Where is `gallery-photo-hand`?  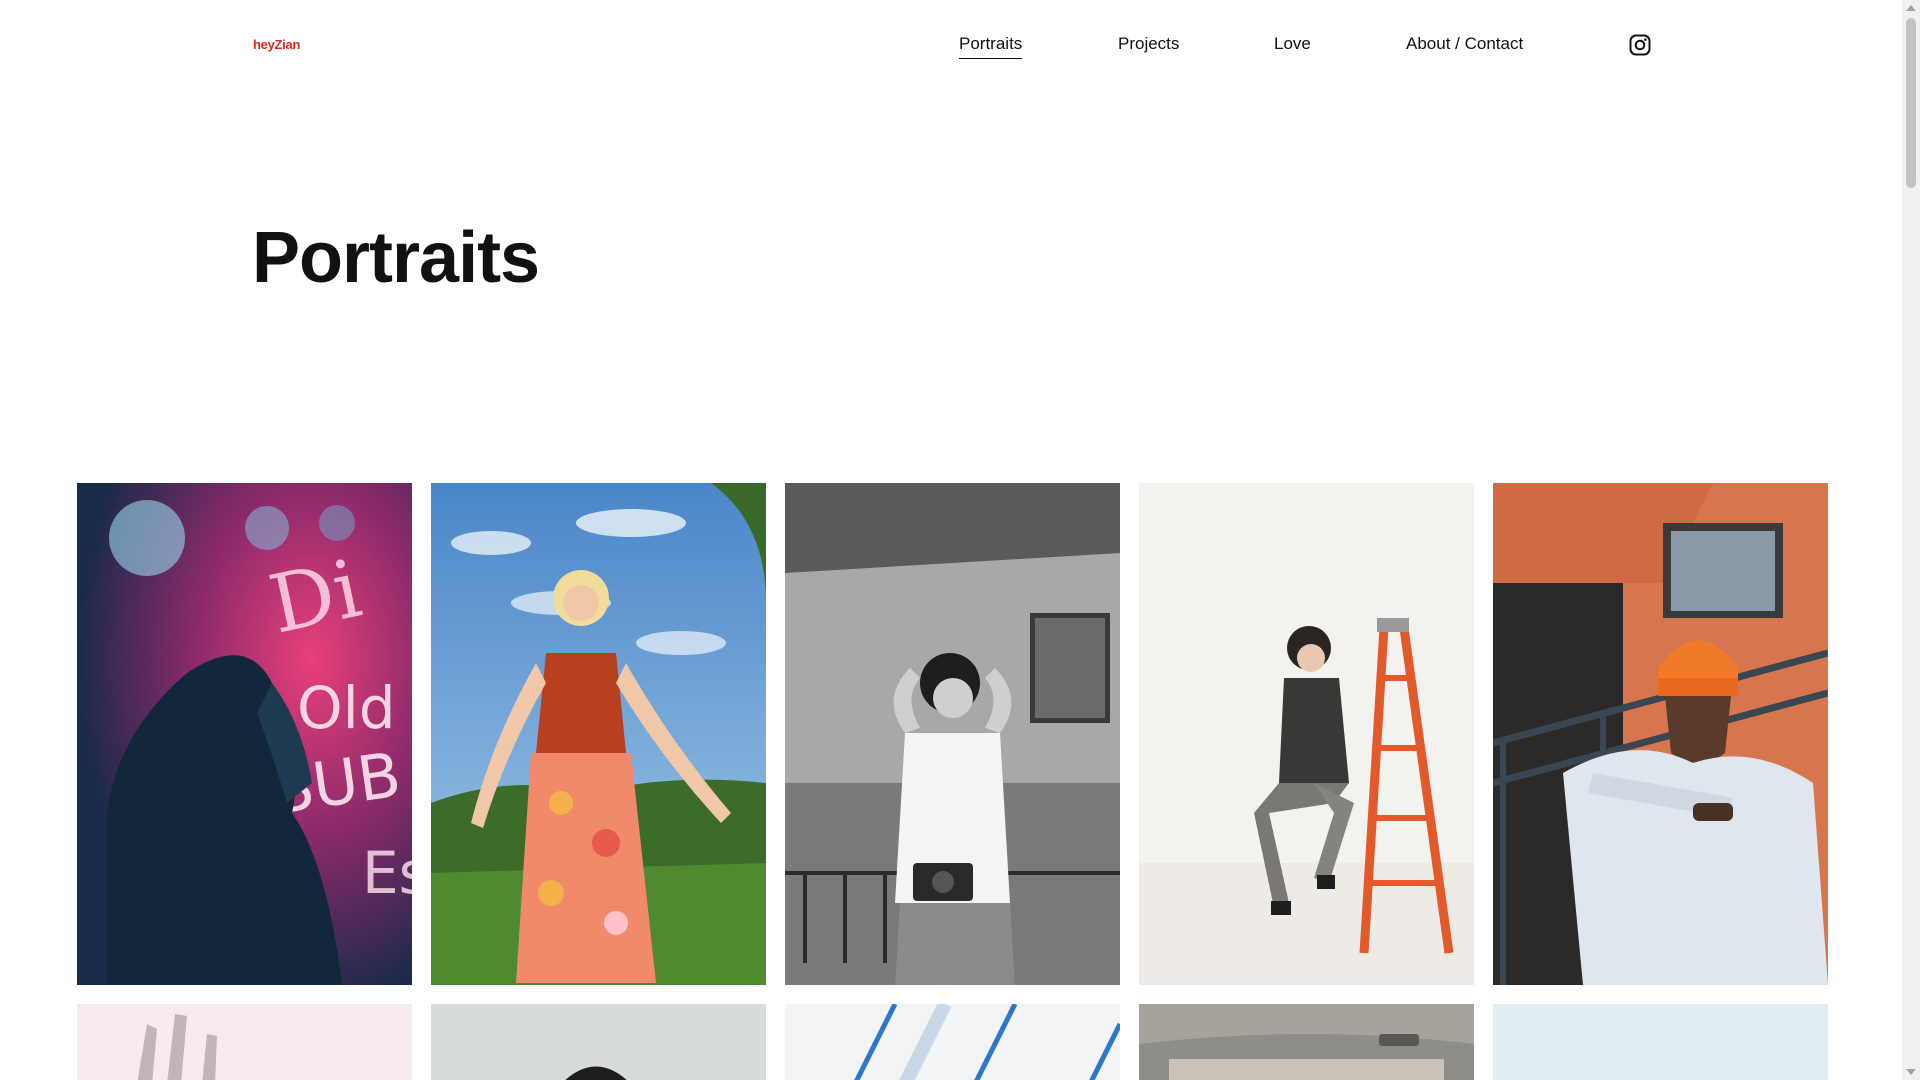 gallery-photo-hand is located at coordinates (244, 1042).